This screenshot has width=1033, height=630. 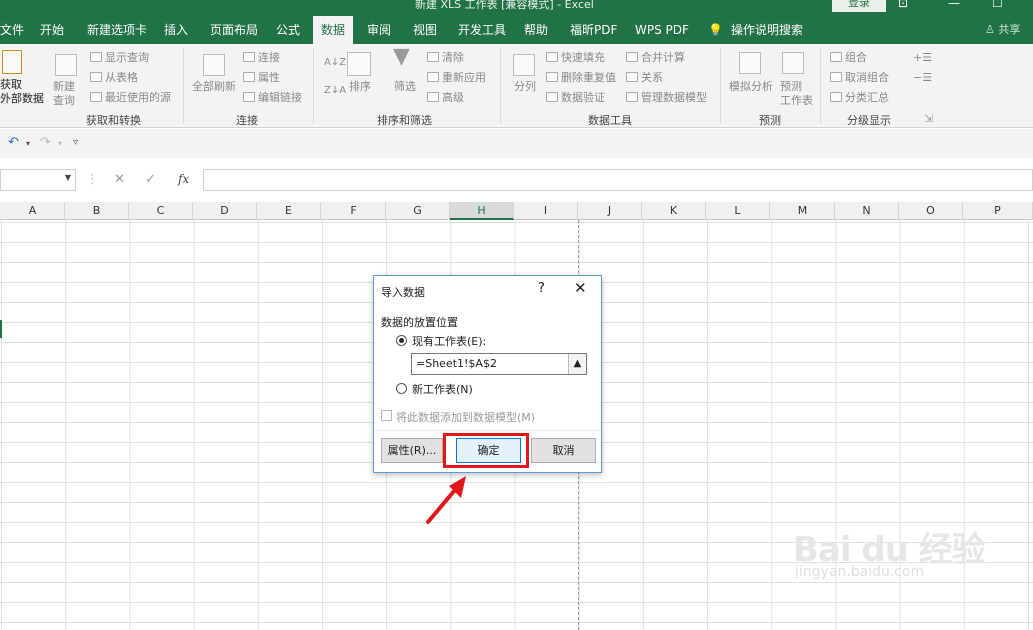 What do you see at coordinates (335, 91) in the screenshot?
I see `sort-za-icon: Z↓A` at bounding box center [335, 91].